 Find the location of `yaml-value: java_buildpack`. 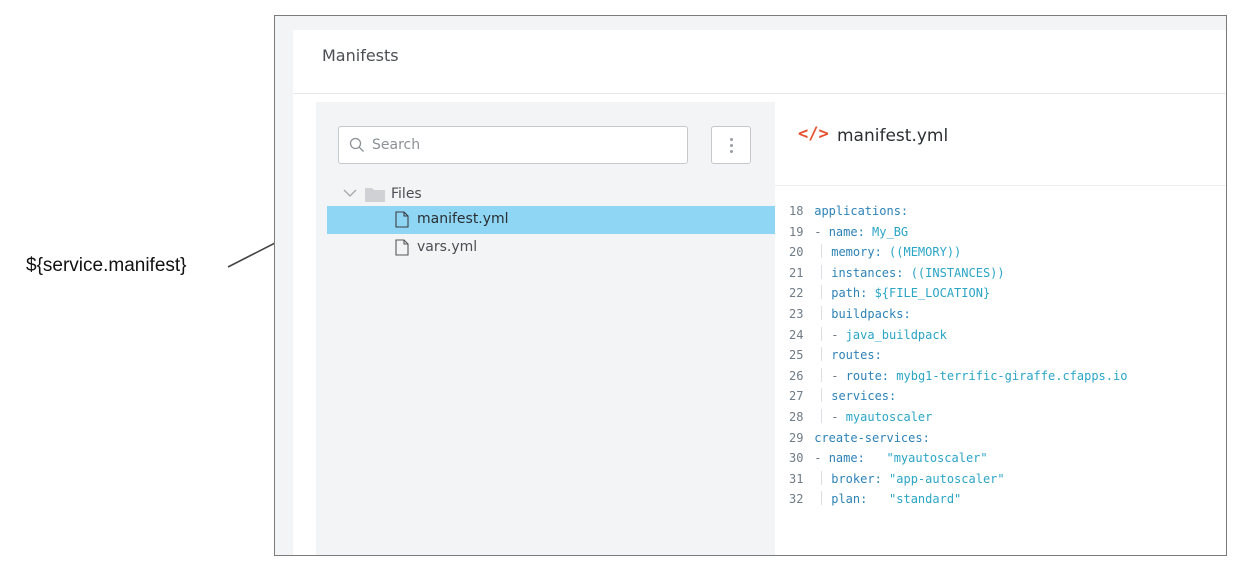

yaml-value: java_buildpack is located at coordinates (896, 334).